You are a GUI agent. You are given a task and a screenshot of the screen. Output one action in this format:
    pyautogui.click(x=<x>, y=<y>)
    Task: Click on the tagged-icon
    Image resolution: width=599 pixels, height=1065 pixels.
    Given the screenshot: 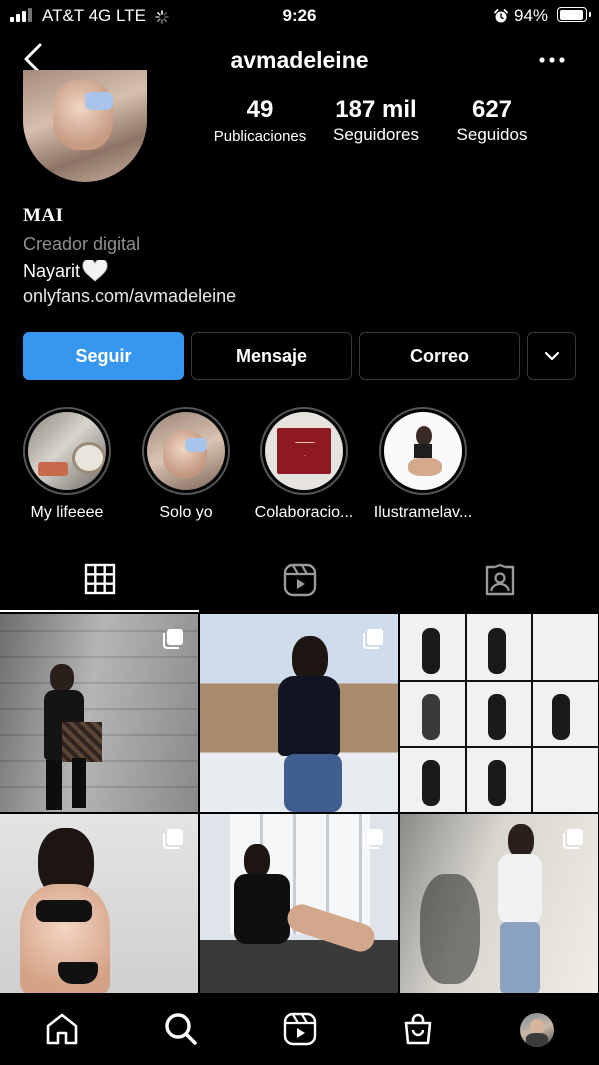 What is the action you would take?
    pyautogui.click(x=499, y=579)
    